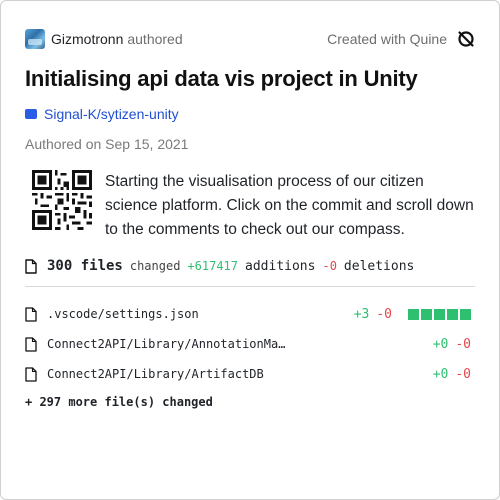  Describe the element at coordinates (250, 402) in the screenshot. I see `more-files-link: + 297 more file(s) changed` at that location.